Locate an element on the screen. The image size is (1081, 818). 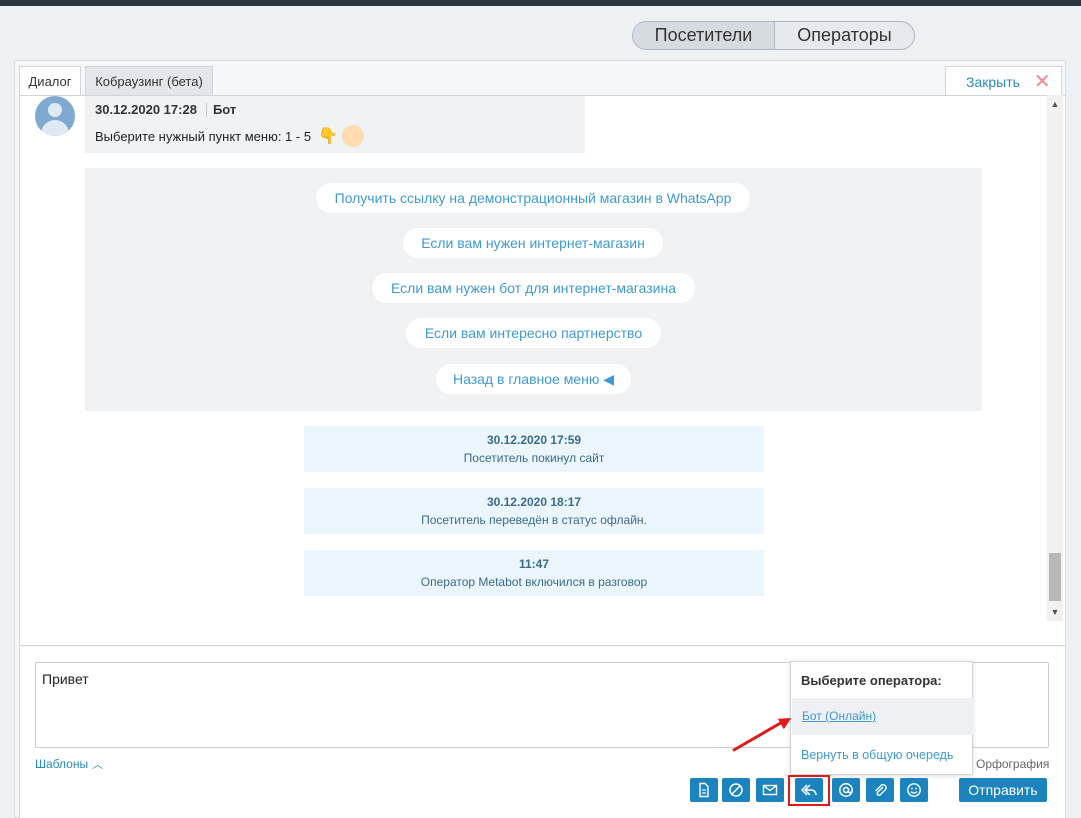
close-button: Закрыть ✕ is located at coordinates (1003, 81).